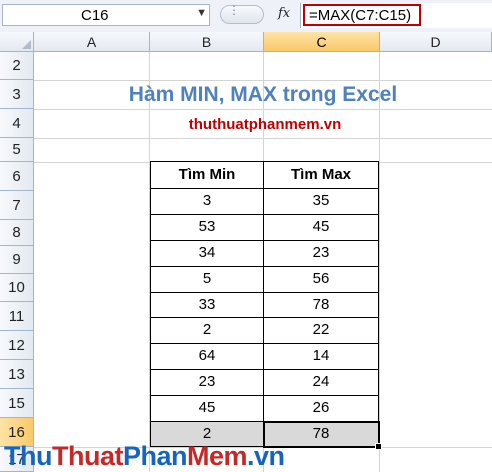 The image size is (492, 472). What do you see at coordinates (322, 42) in the screenshot?
I see `column-header-c: C` at bounding box center [322, 42].